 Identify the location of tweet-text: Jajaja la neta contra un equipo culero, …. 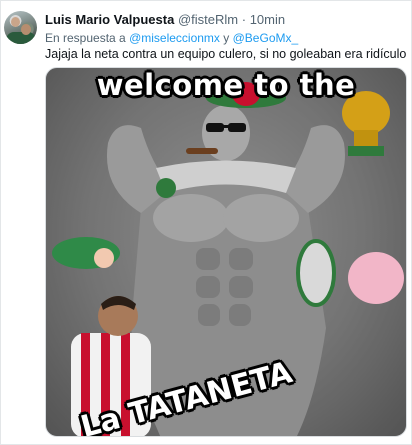
(226, 54).